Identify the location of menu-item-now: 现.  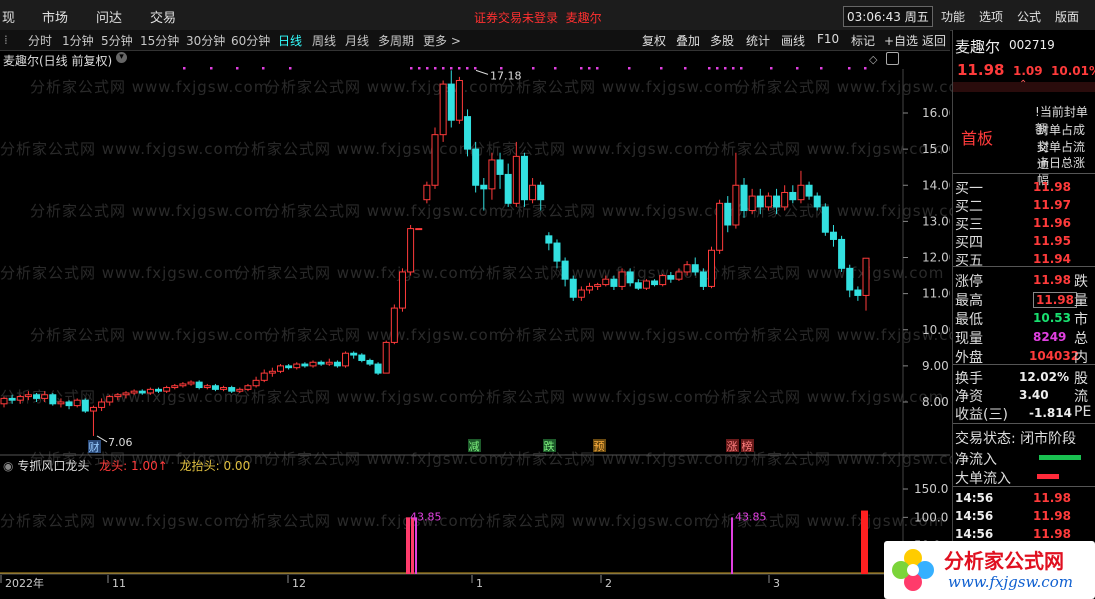
(8, 16).